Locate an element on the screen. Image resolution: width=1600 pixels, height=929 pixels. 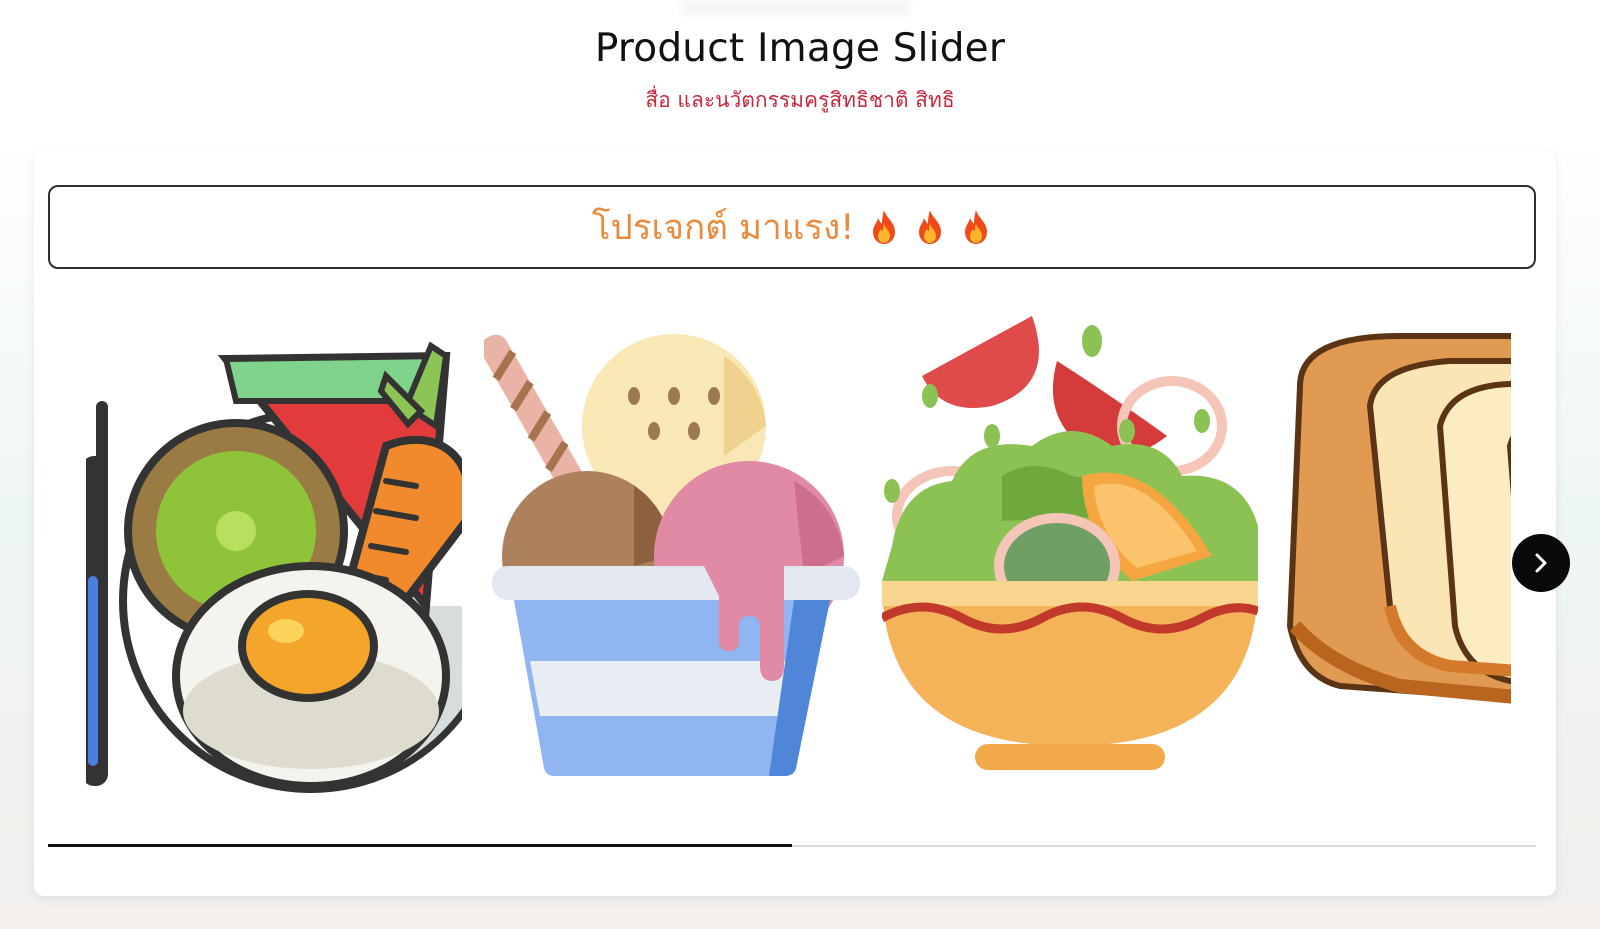
chevron-right-icon is located at coordinates (1541, 563).